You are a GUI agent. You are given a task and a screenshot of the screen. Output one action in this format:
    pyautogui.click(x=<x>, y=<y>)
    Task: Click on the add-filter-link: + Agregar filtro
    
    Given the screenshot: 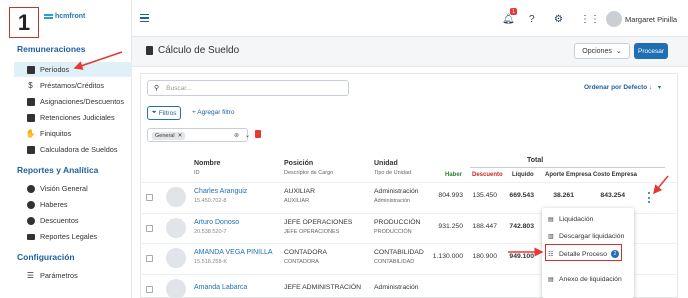 What is the action you would take?
    pyautogui.click(x=213, y=112)
    